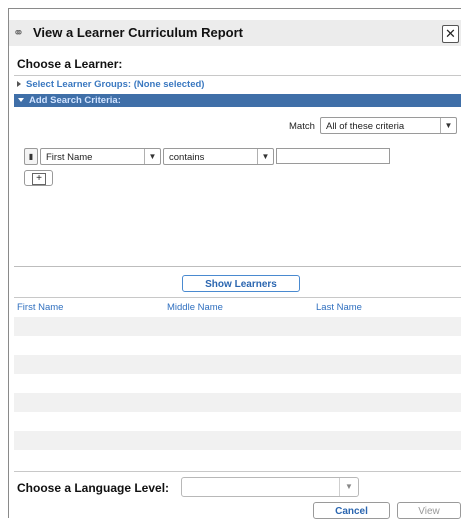 The height and width of the screenshot is (520, 461). I want to click on show-learners-button: Show Learners, so click(241, 283).